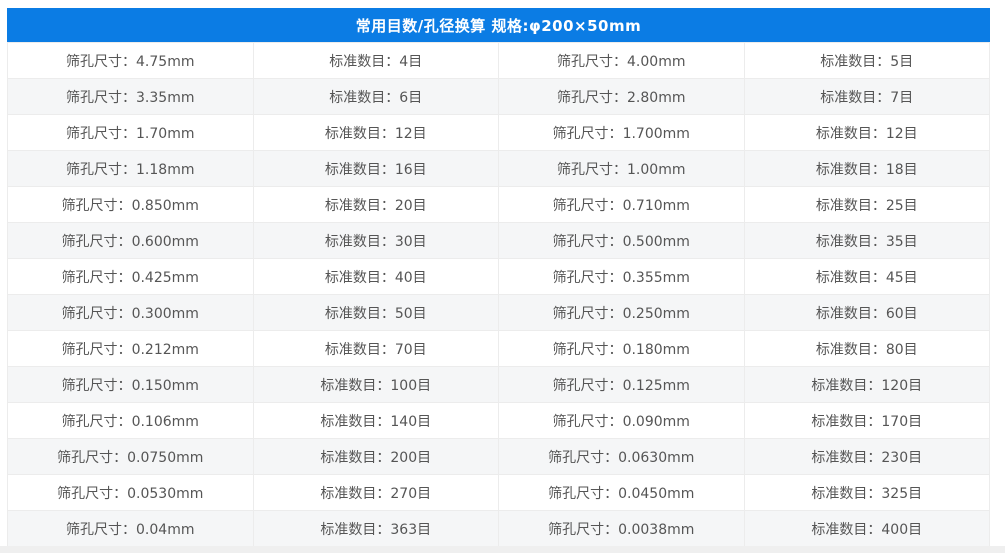 The height and width of the screenshot is (553, 1005). I want to click on cell-value: 0.125mm, so click(656, 385).